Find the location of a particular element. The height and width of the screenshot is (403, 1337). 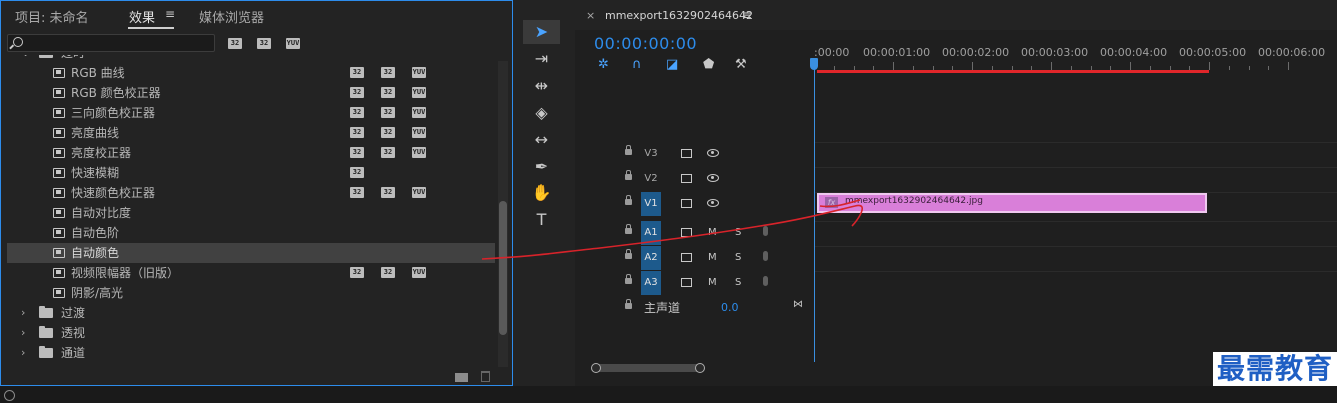

status-icon is located at coordinates (9, 395).